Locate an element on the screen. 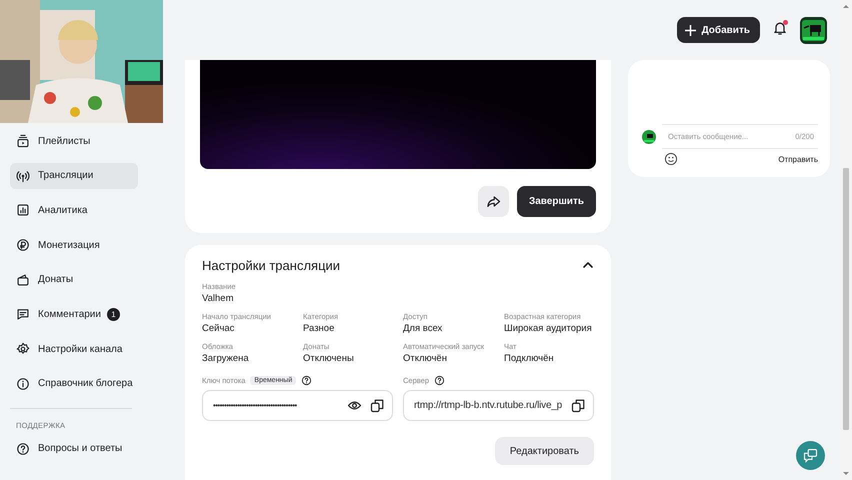 This screenshot has width=852, height=480. field-value: Широкая аудитория is located at coordinates (548, 328).